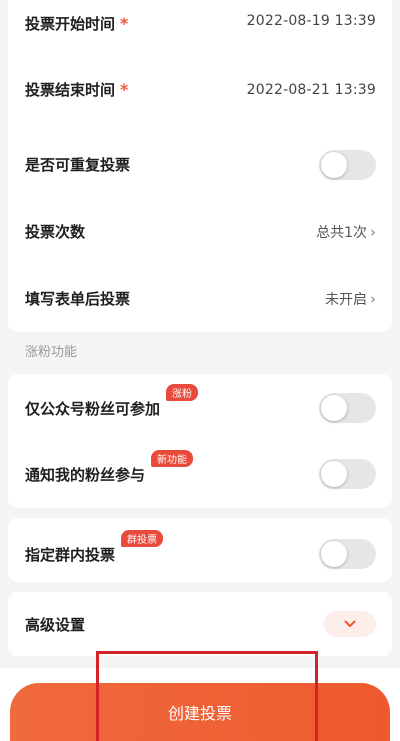 Image resolution: width=400 pixels, height=741 pixels. I want to click on end-time-value: 2022-08-21 13:39, so click(311, 90).